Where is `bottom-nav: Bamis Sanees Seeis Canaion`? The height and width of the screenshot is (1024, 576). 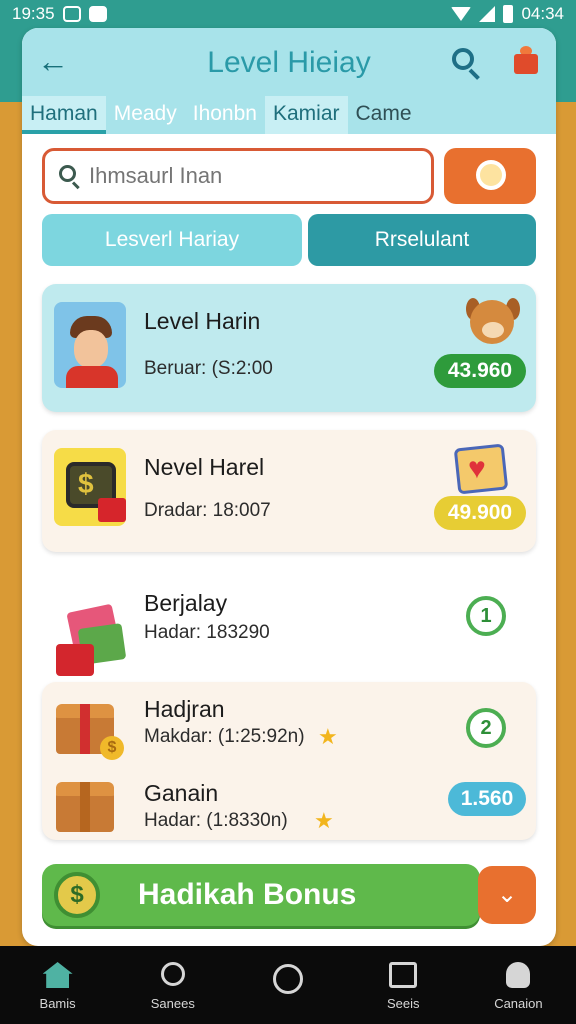 bottom-nav: Bamis Sanees Seeis Canaion is located at coordinates (288, 985).